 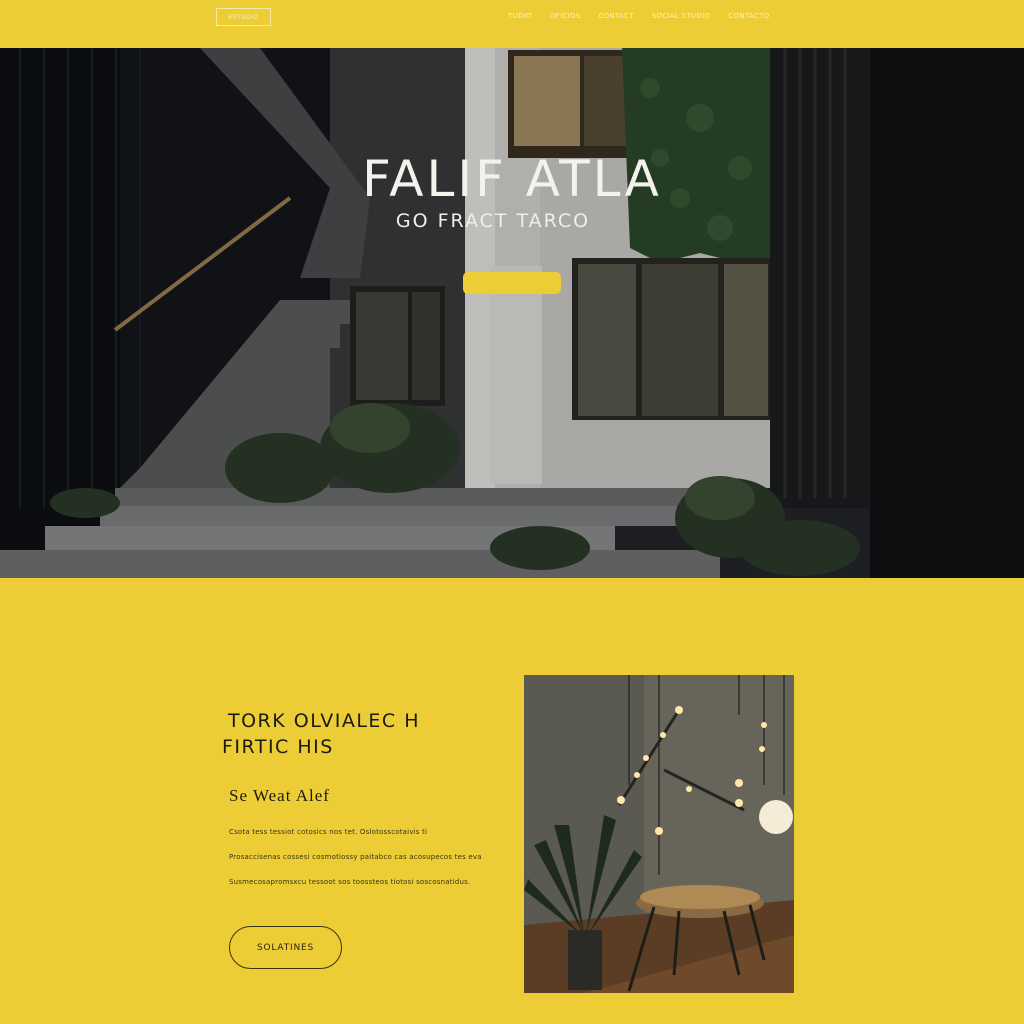 What do you see at coordinates (279, 795) in the screenshot?
I see `feature-subheading: Se Weat Alef` at bounding box center [279, 795].